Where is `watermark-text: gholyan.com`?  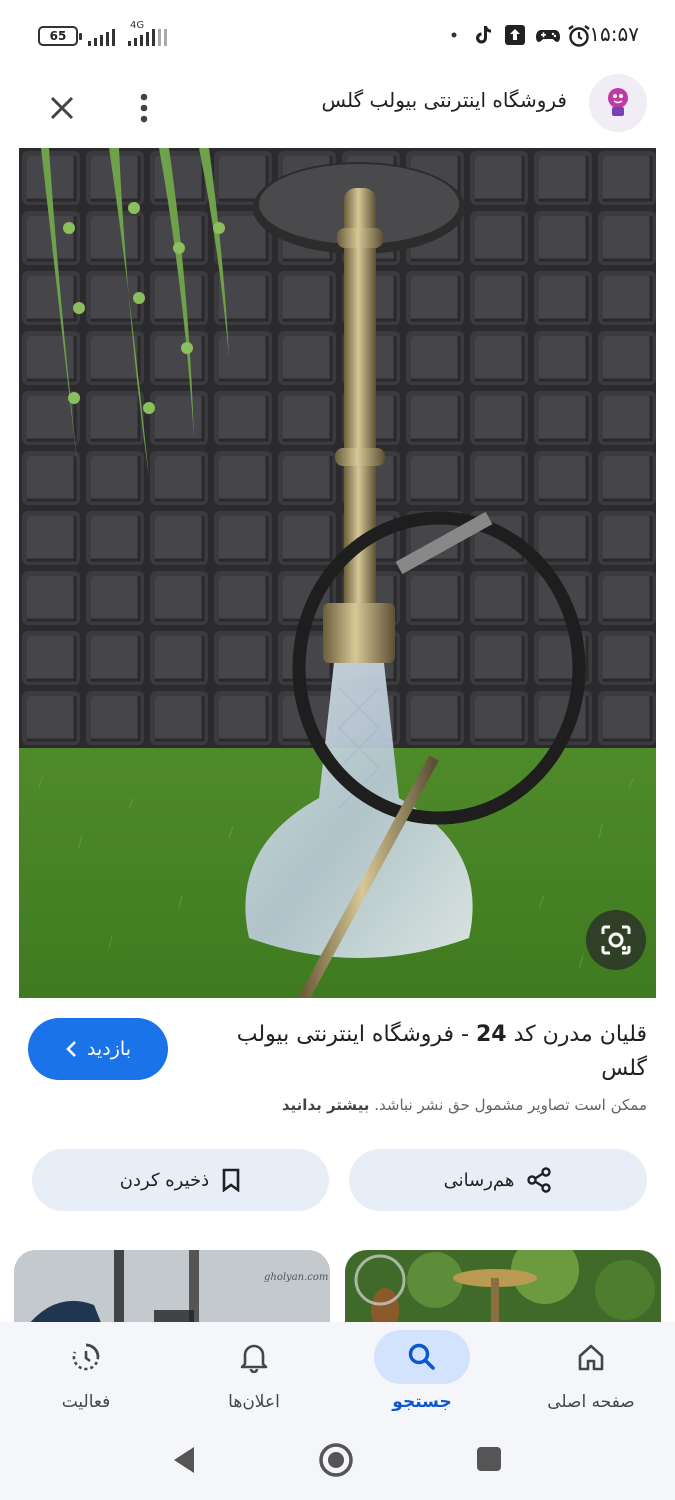
watermark-text: gholyan.com is located at coordinates (296, 1277).